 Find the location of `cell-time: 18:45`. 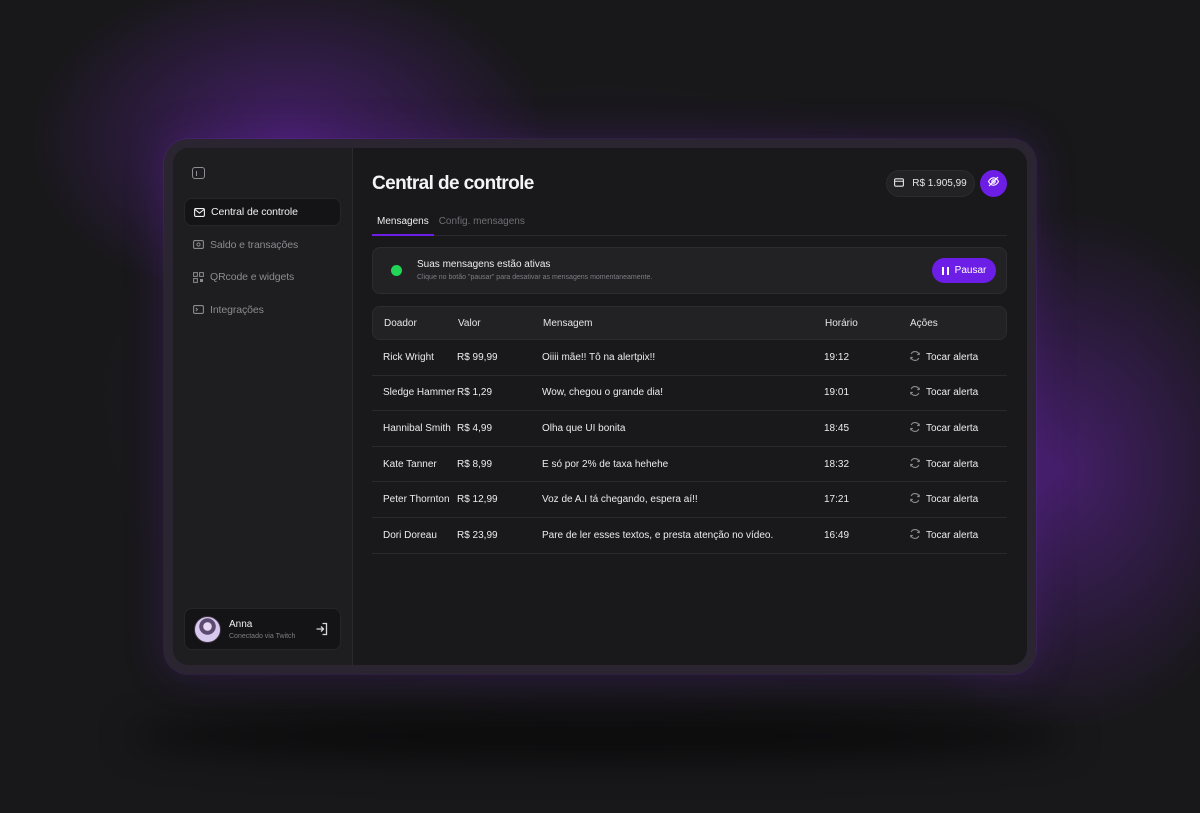

cell-time: 18:45 is located at coordinates (837, 428).